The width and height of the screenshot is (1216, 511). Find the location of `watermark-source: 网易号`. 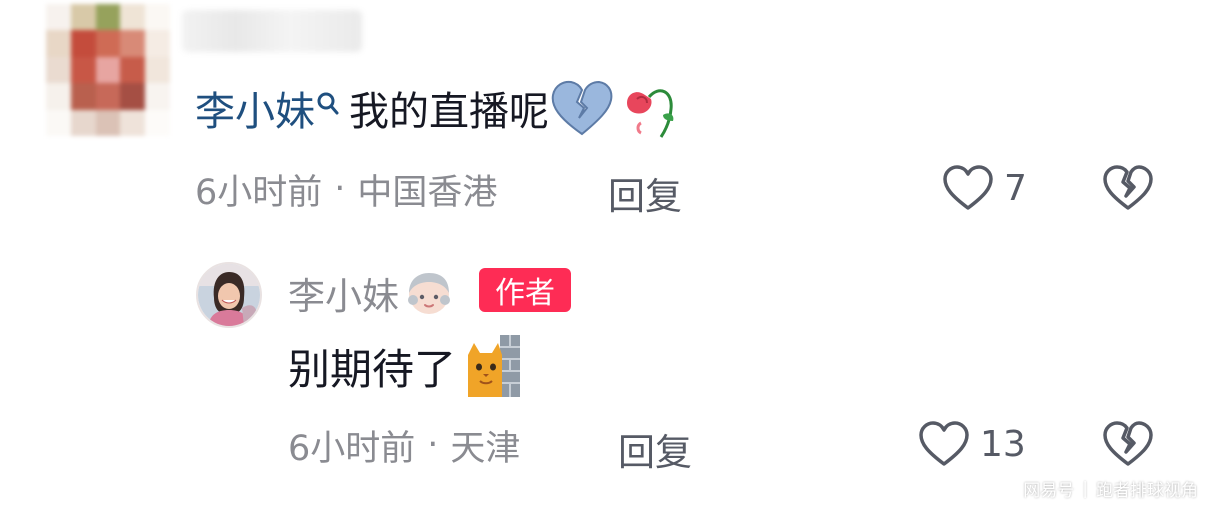

watermark-source: 网易号 is located at coordinates (1049, 491).